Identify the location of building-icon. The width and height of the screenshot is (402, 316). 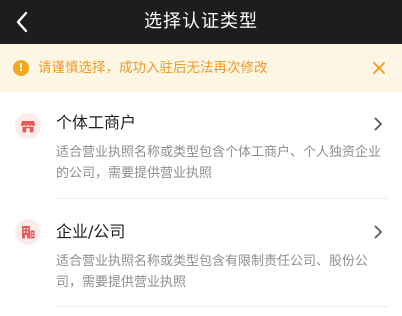
(28, 232).